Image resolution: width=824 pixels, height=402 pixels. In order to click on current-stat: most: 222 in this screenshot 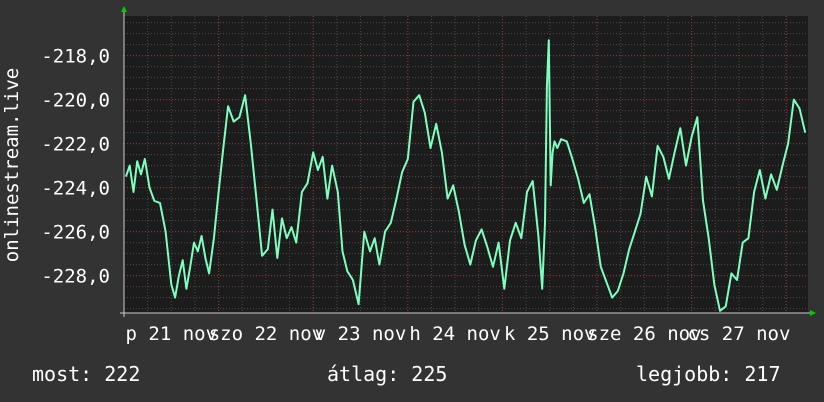, I will do `click(86, 374)`.